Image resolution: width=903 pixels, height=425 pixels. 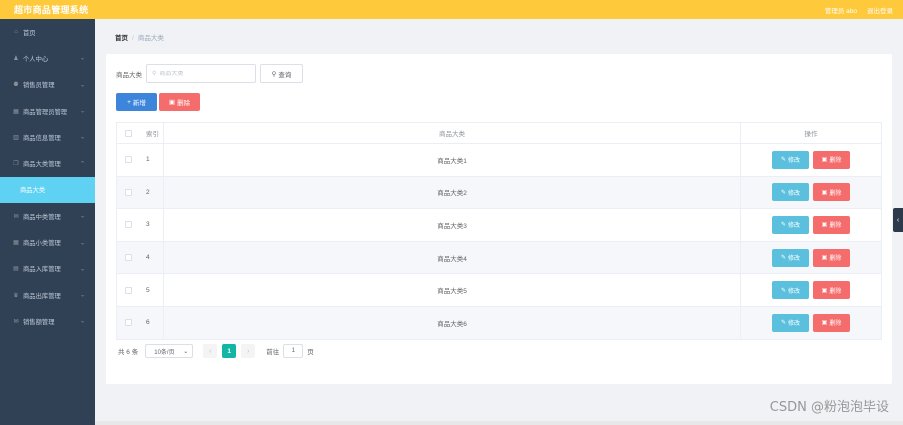 What do you see at coordinates (452, 160) in the screenshot?
I see `row-name: 商品大类1` at bounding box center [452, 160].